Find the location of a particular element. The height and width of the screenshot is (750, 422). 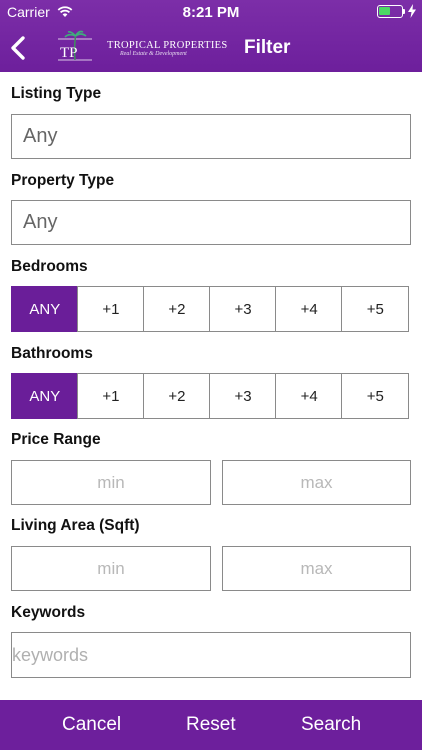

bedrooms-option-3: +3 is located at coordinates (243, 309).